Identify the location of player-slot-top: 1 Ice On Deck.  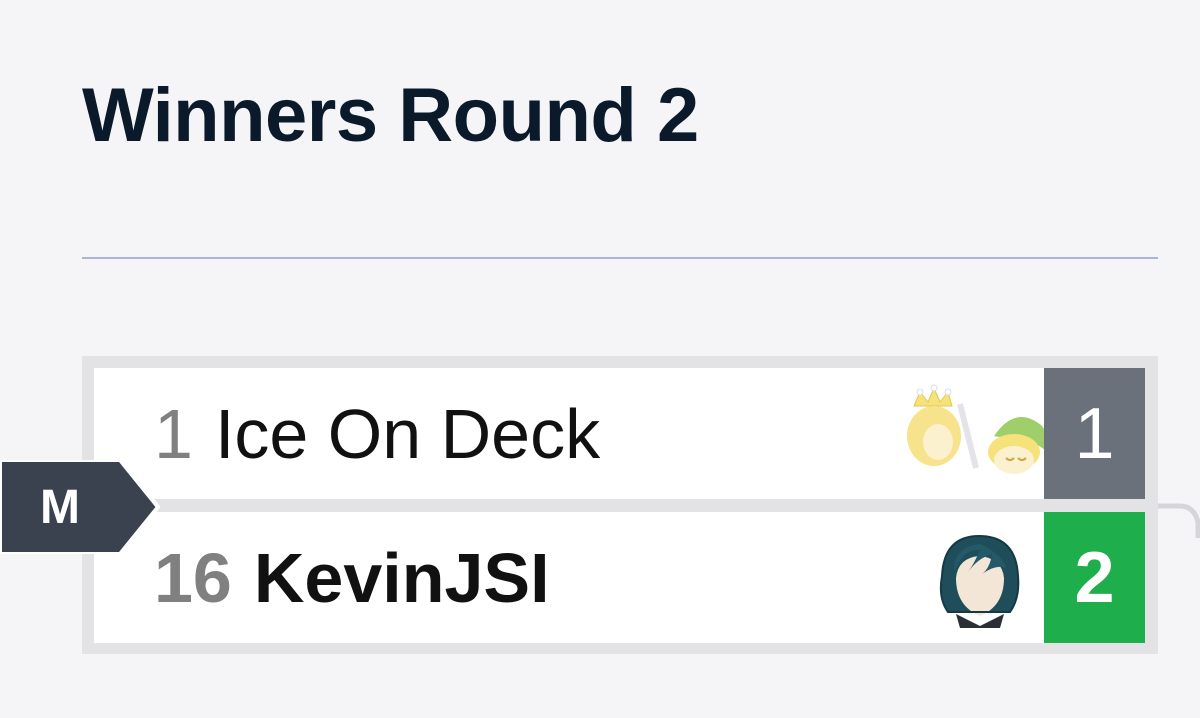
(573, 433).